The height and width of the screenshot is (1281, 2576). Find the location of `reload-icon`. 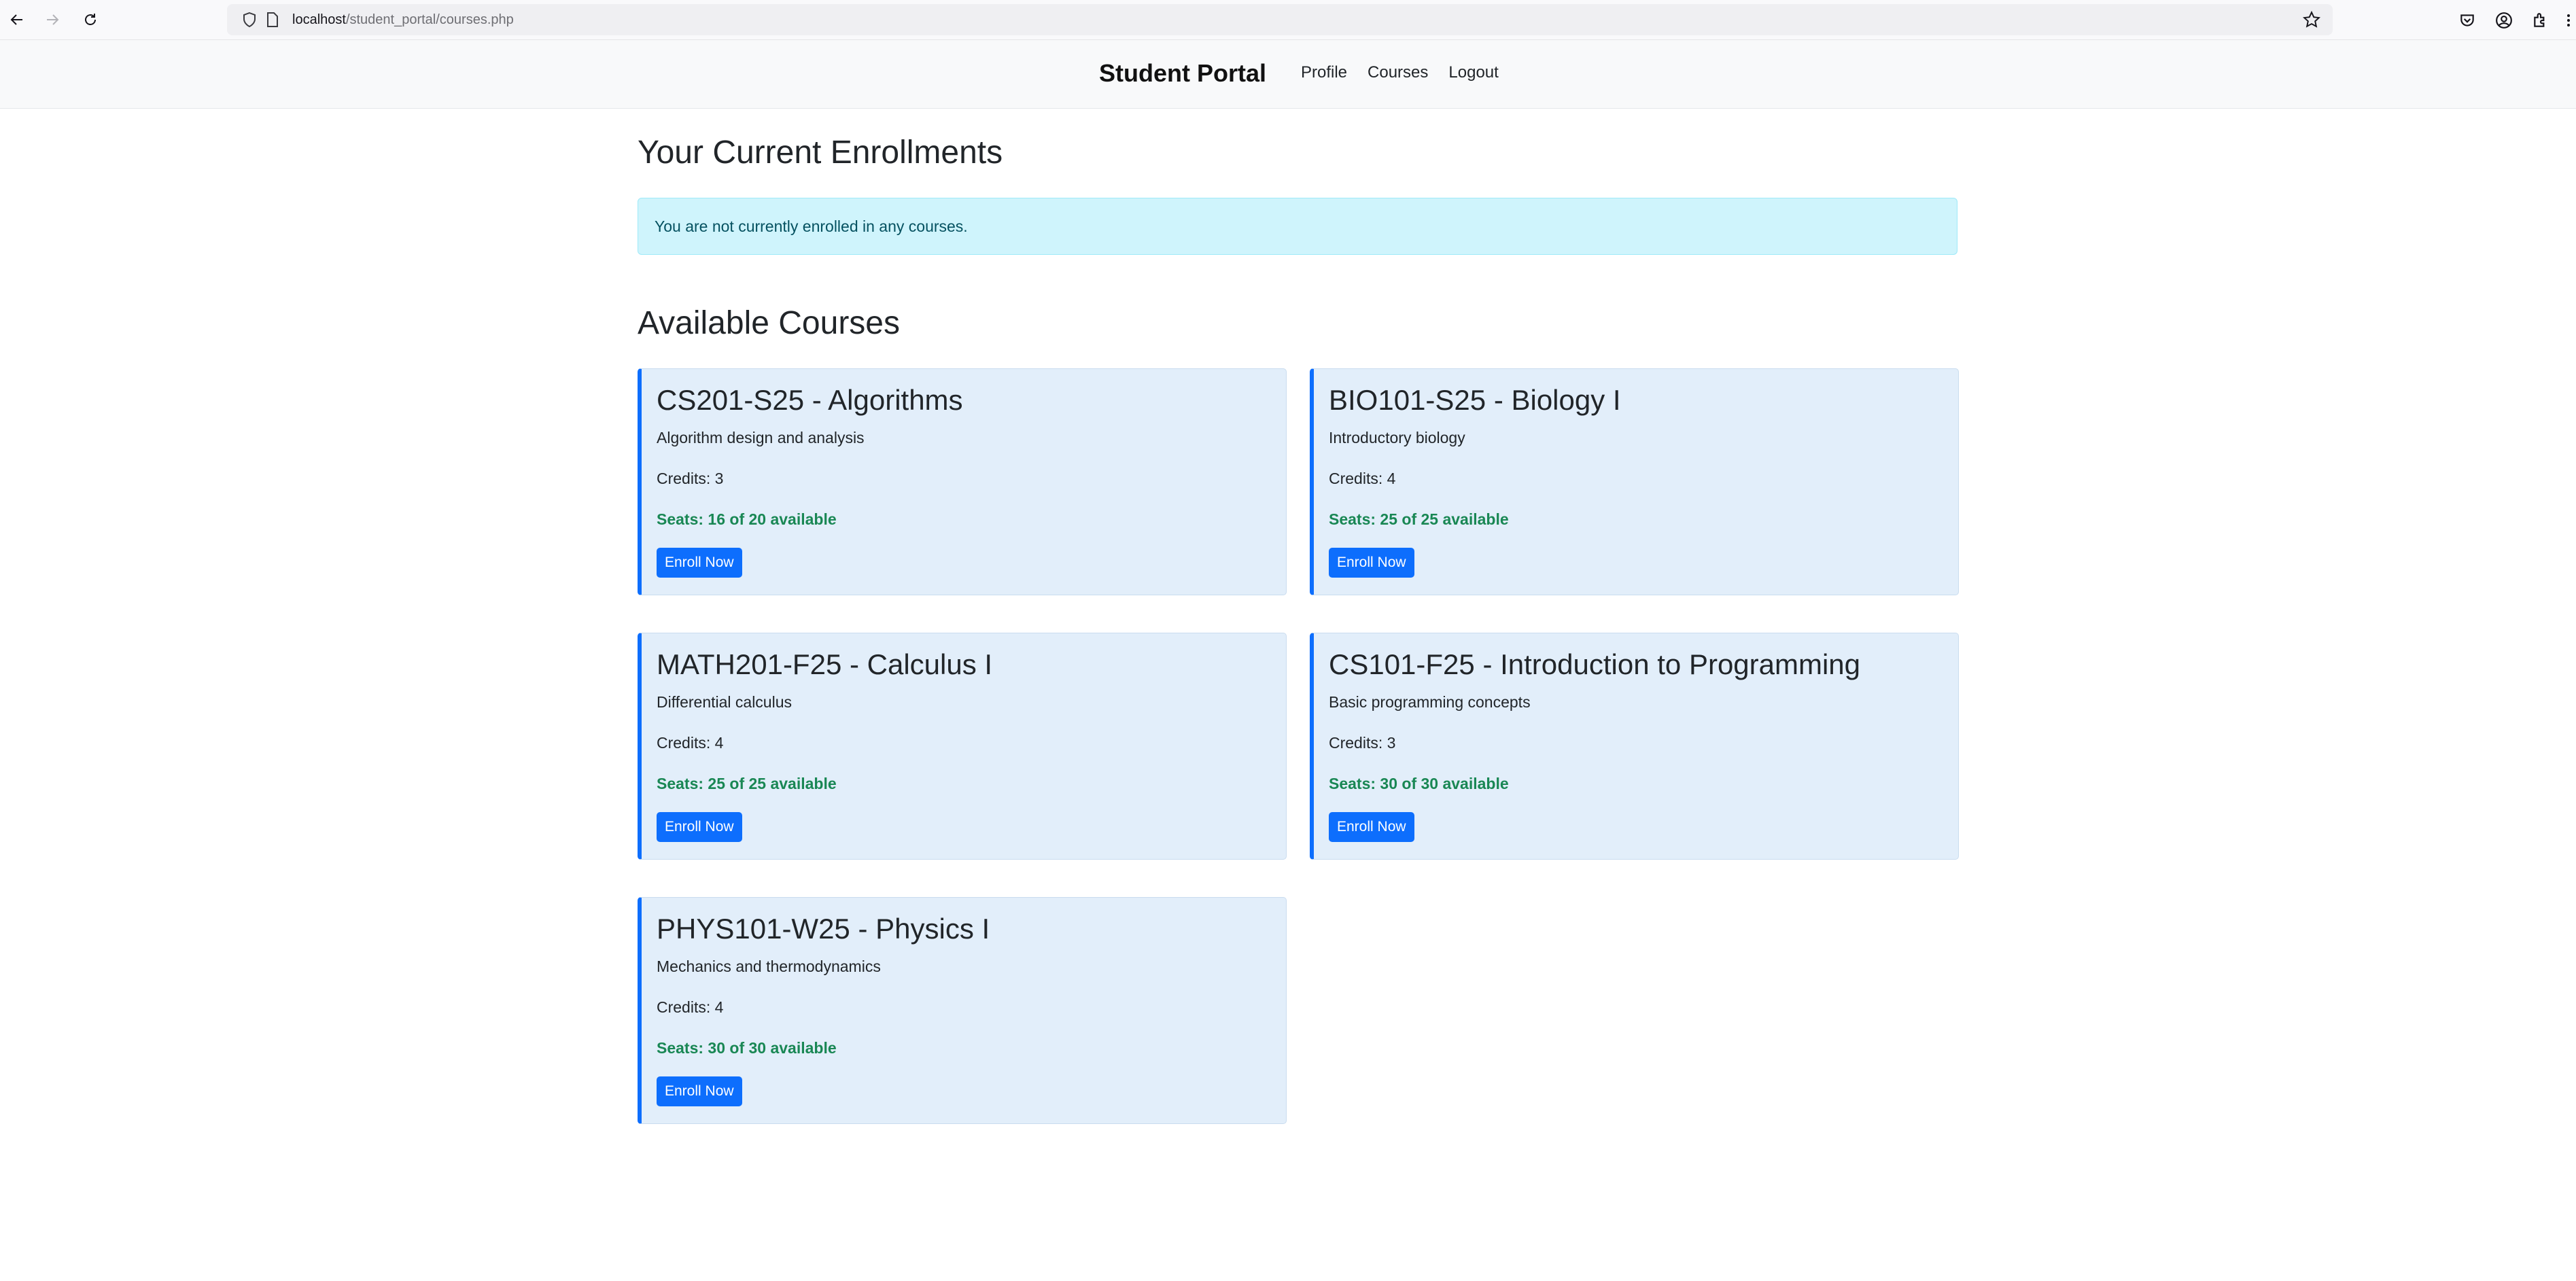

reload-icon is located at coordinates (90, 20).